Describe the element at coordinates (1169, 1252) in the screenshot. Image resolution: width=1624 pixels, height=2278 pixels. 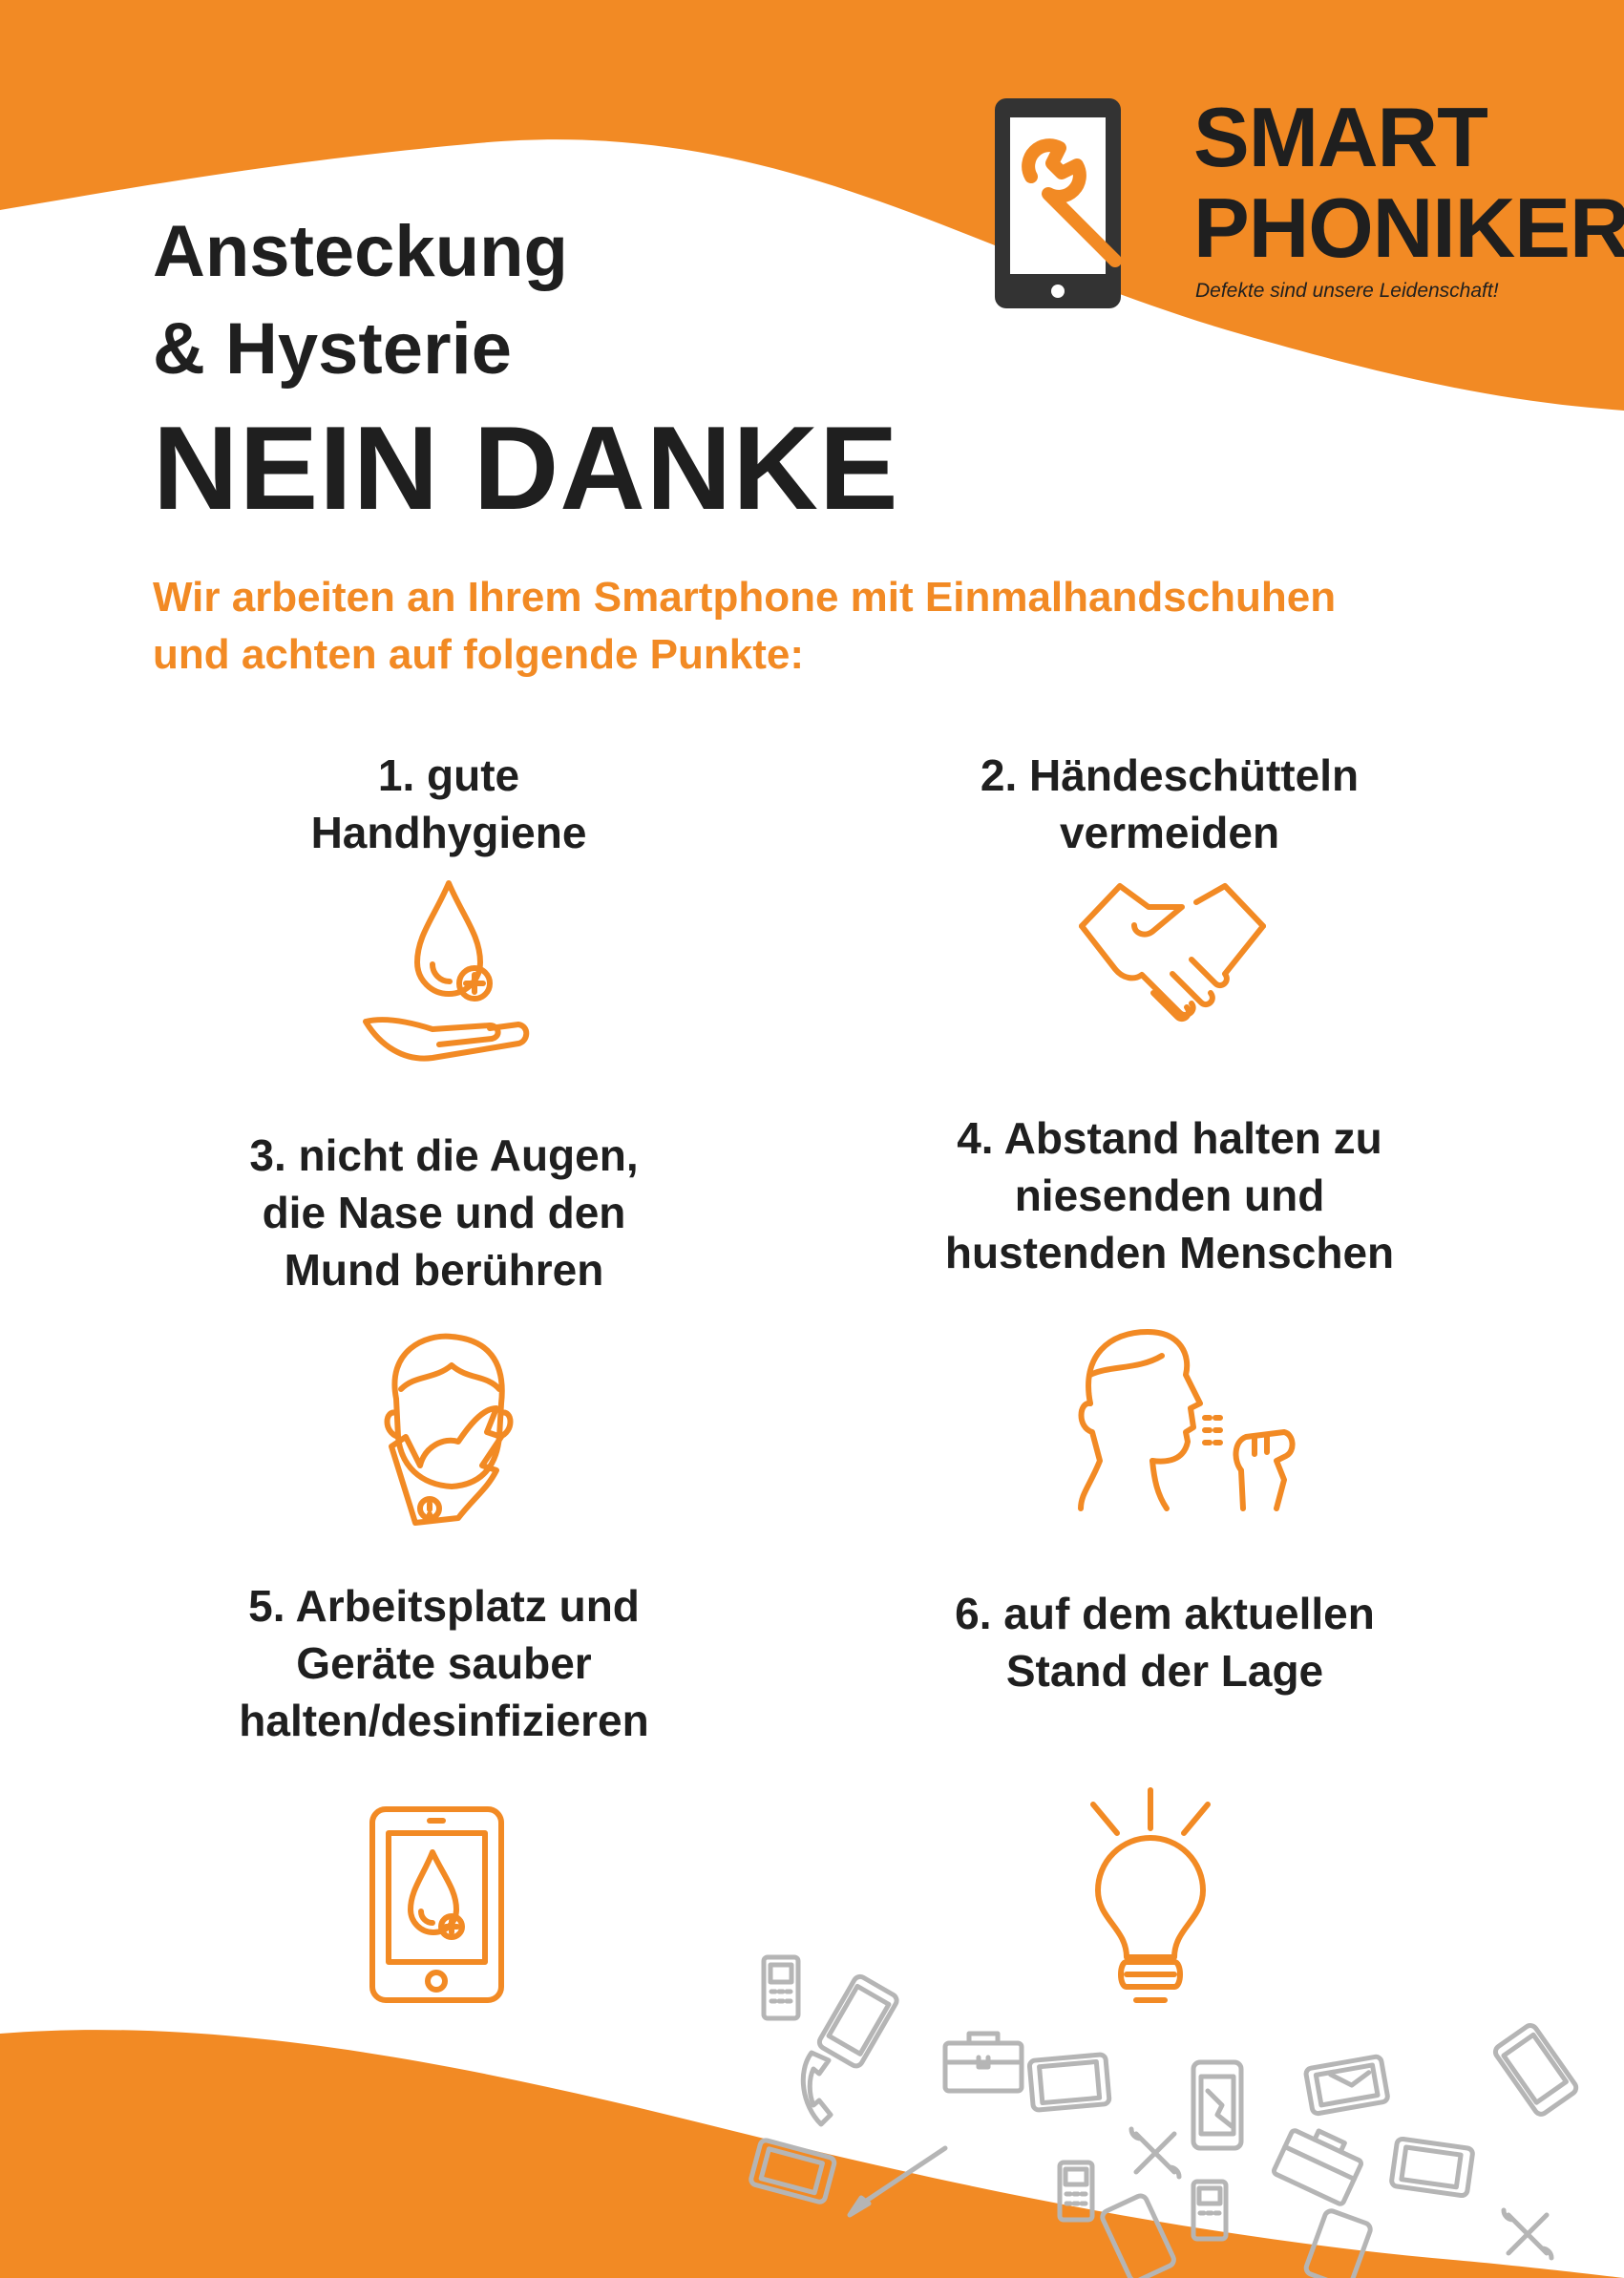
I see `item-4-line3: hustenden Menschen` at that location.